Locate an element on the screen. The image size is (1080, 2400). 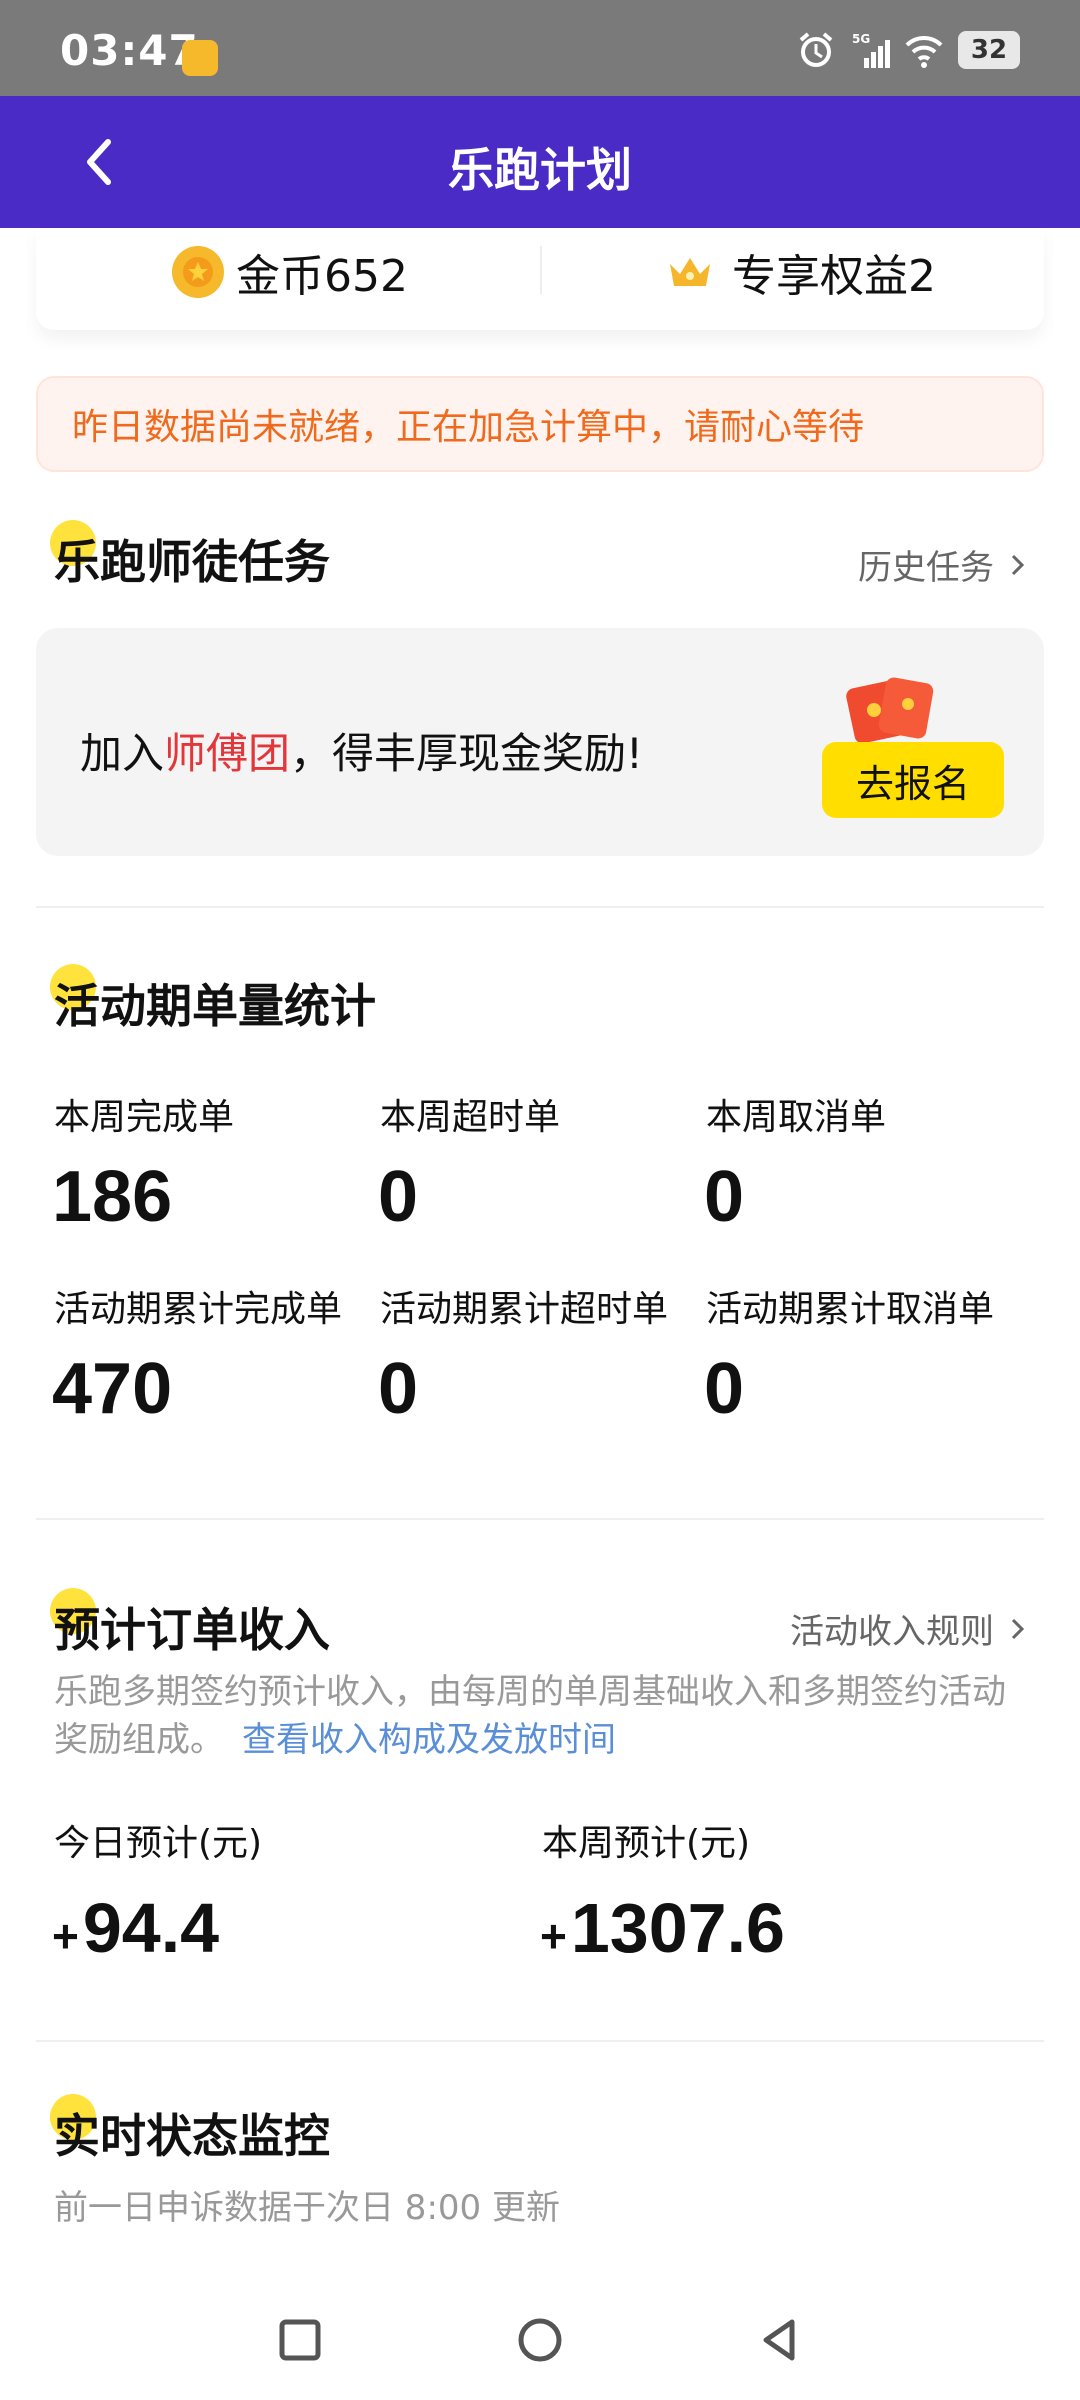
coins-summary: 金币652 is located at coordinates (290, 272).